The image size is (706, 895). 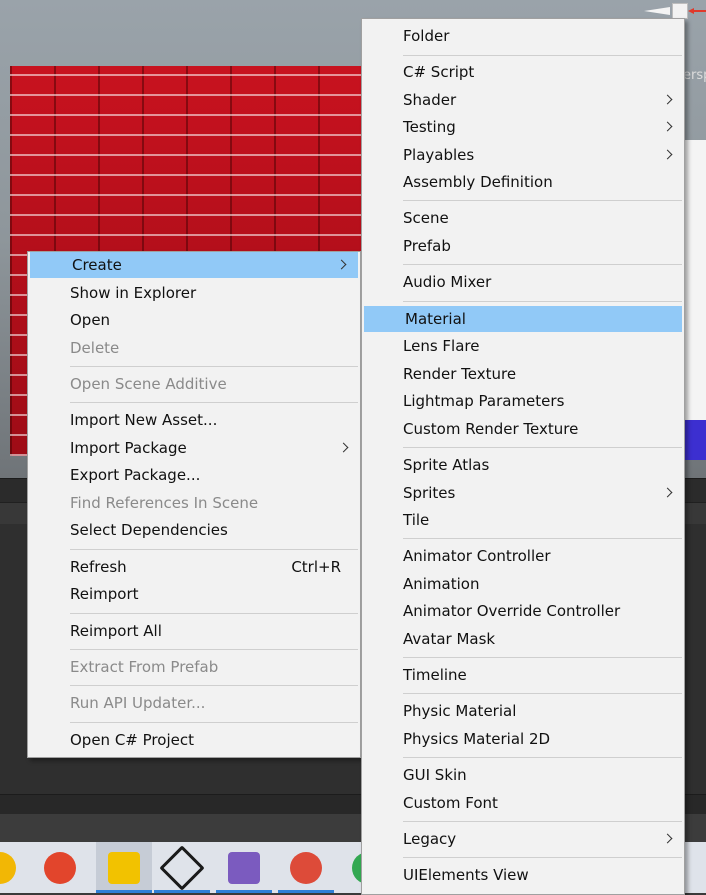 I want to click on right_menu-item-folder: Folder, so click(x=523, y=36).